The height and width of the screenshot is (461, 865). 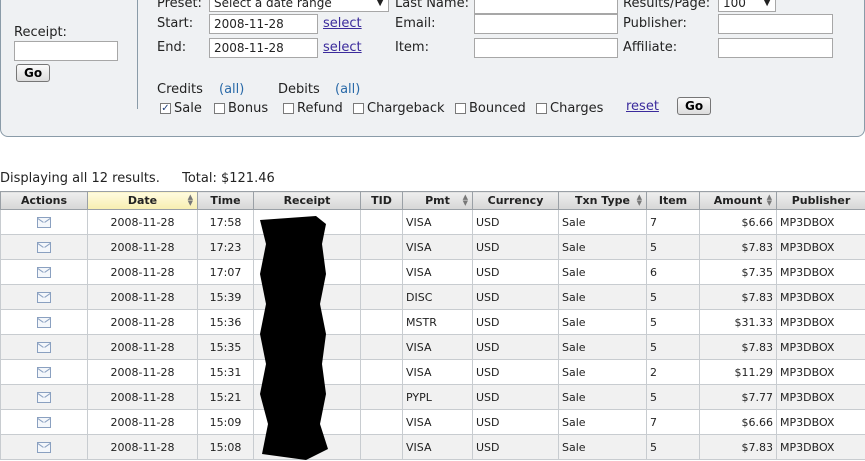 What do you see at coordinates (602, 200) in the screenshot?
I see `column-header-txn-type: Txn Type ▲ ▼` at bounding box center [602, 200].